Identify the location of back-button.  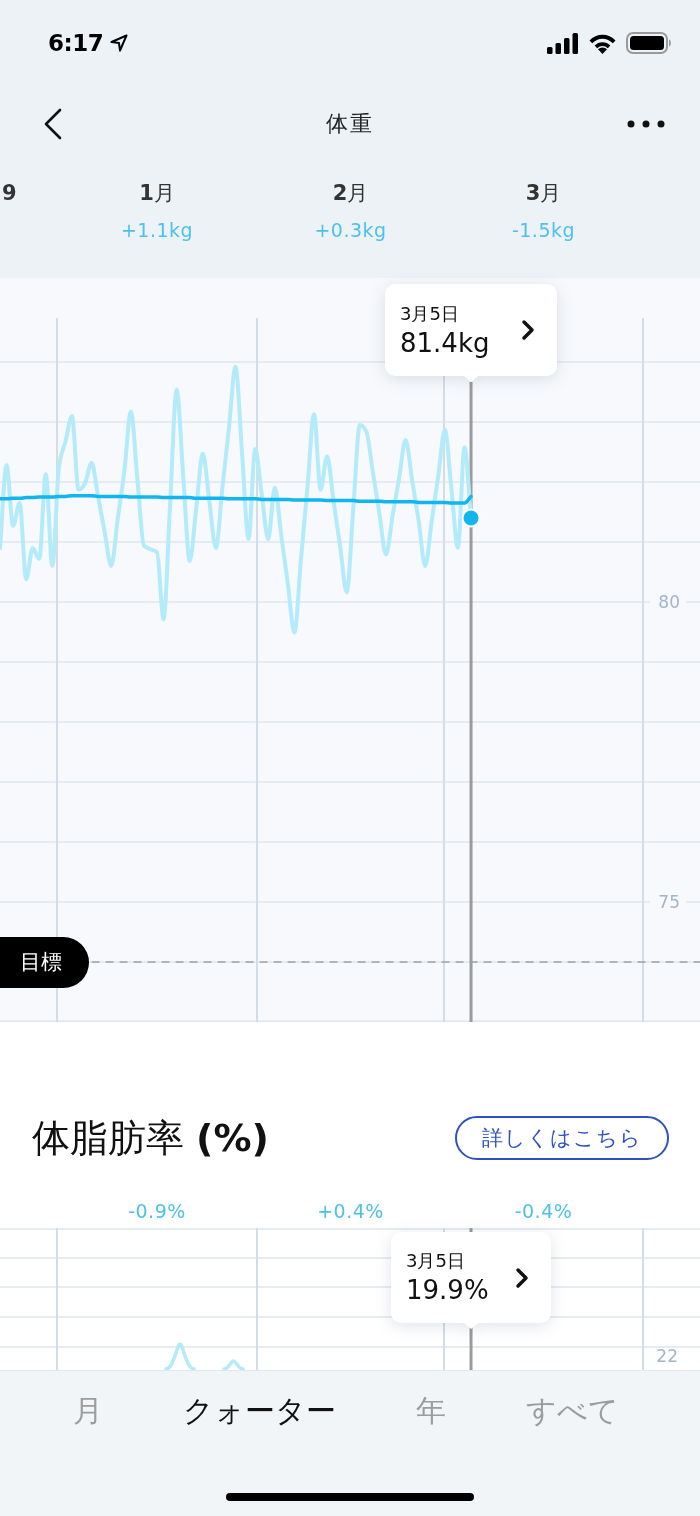
(53, 124).